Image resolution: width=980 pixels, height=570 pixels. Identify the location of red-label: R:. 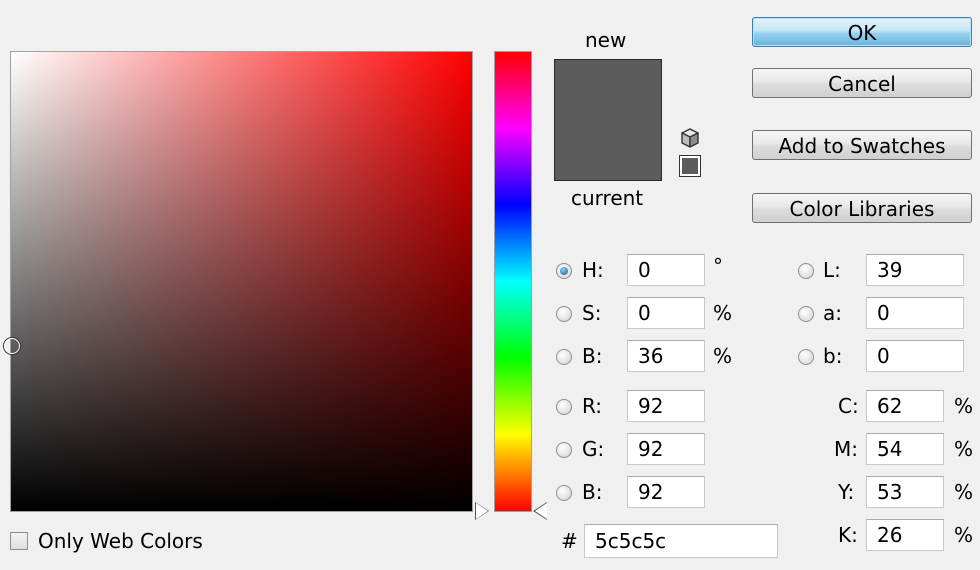
(592, 406).